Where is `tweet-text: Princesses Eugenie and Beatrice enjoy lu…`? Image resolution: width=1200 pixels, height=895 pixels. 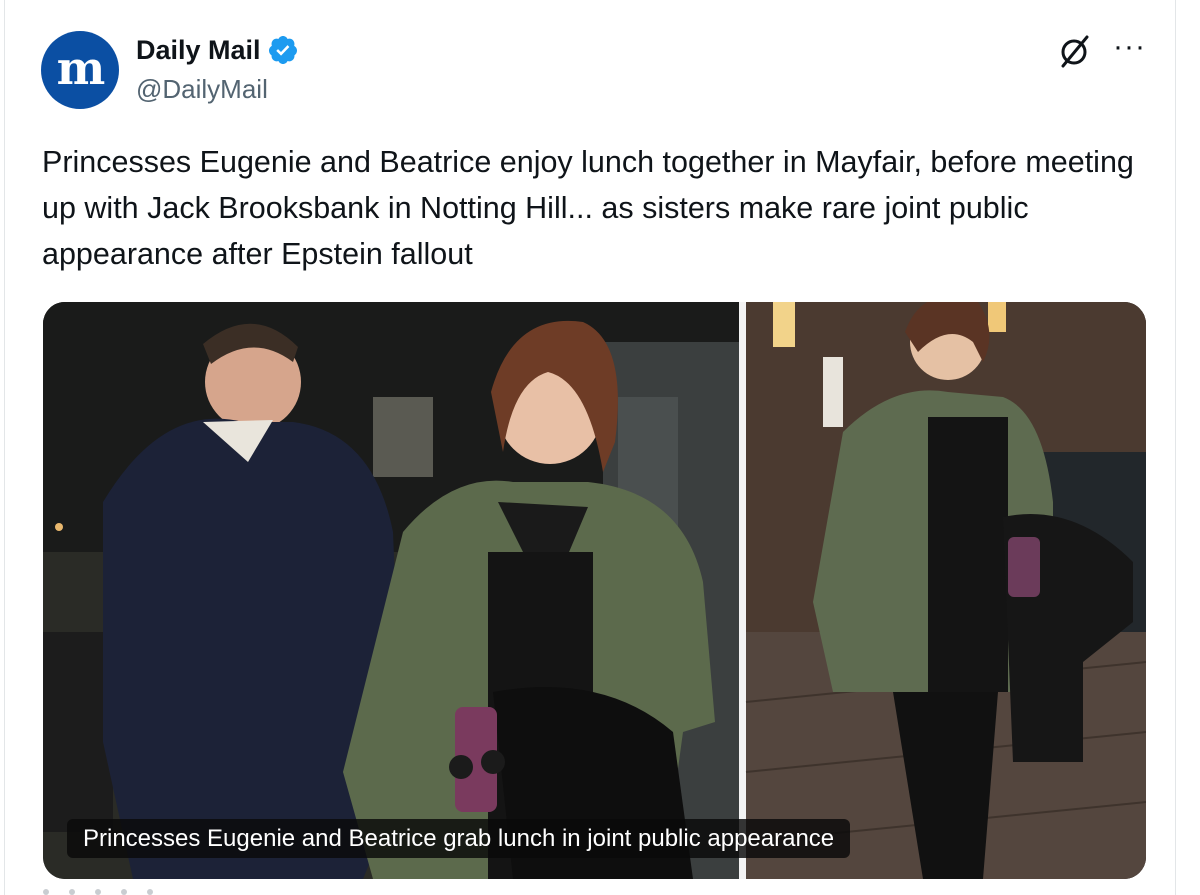
tweet-text: Princesses Eugenie and Beatrice enjoy lu… is located at coordinates (588, 208).